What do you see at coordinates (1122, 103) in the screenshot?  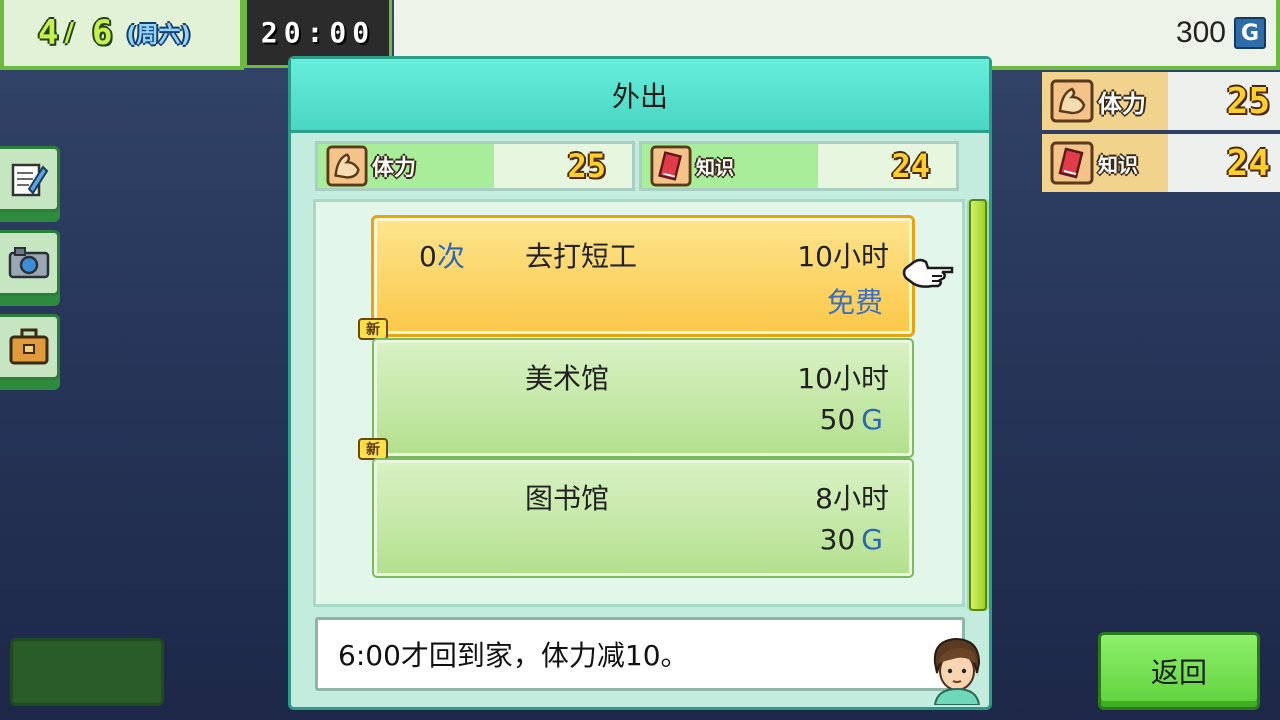 I see `stamina-label: 体力` at bounding box center [1122, 103].